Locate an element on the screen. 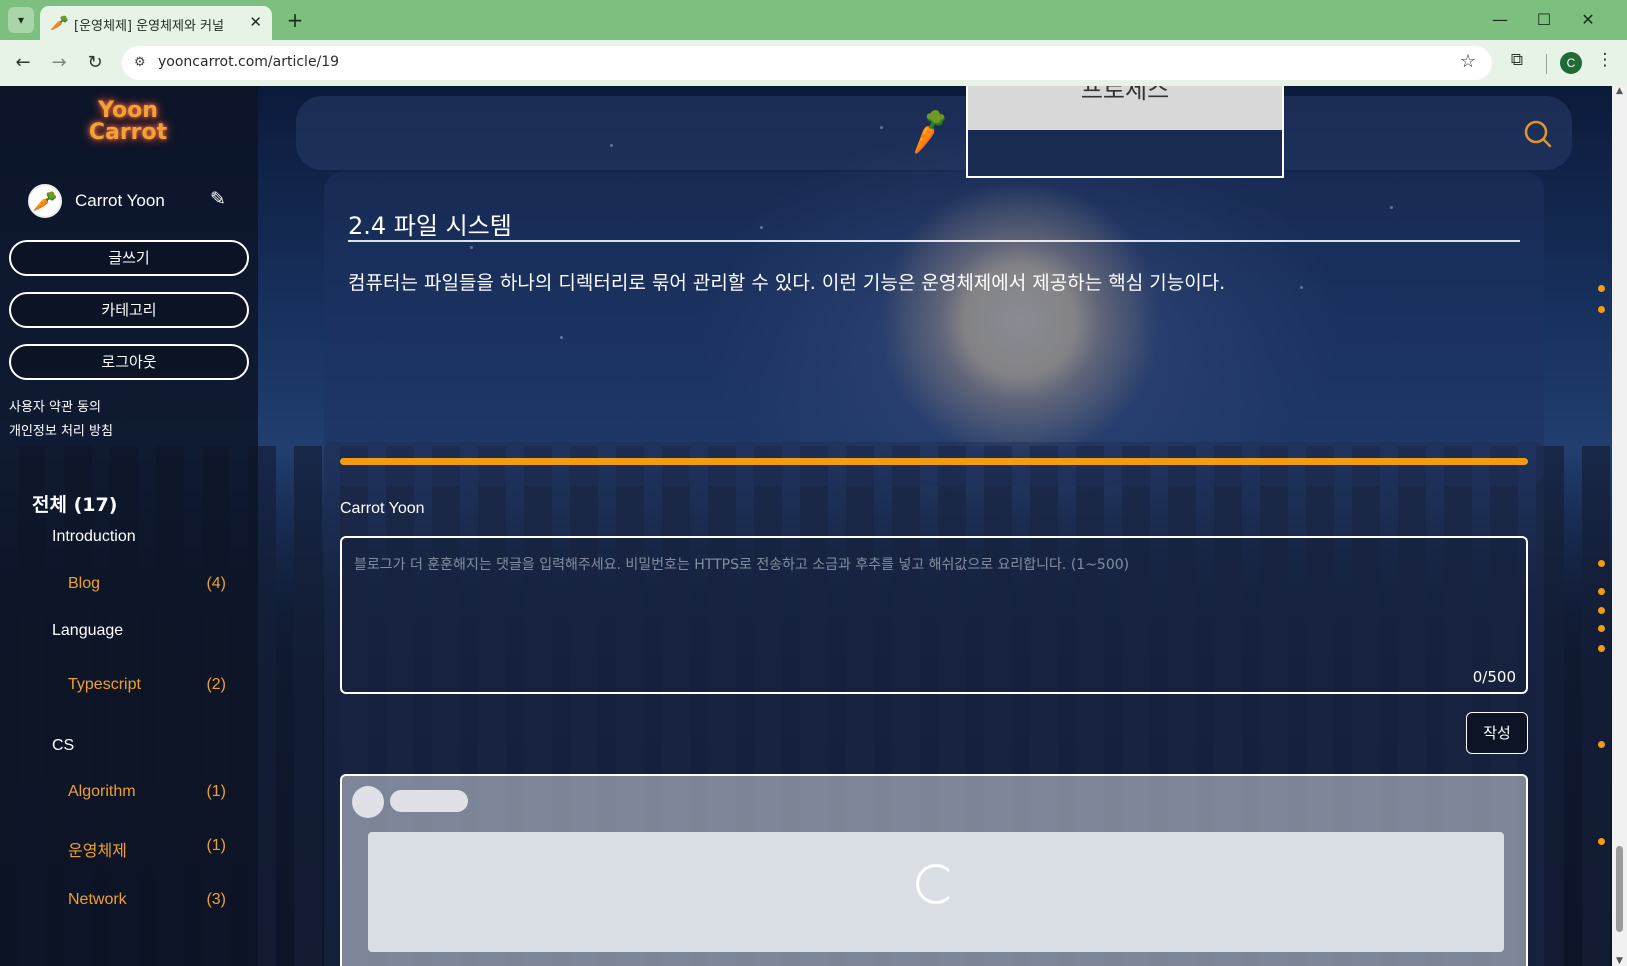  category-button: 카테고리 is located at coordinates (129, 310).